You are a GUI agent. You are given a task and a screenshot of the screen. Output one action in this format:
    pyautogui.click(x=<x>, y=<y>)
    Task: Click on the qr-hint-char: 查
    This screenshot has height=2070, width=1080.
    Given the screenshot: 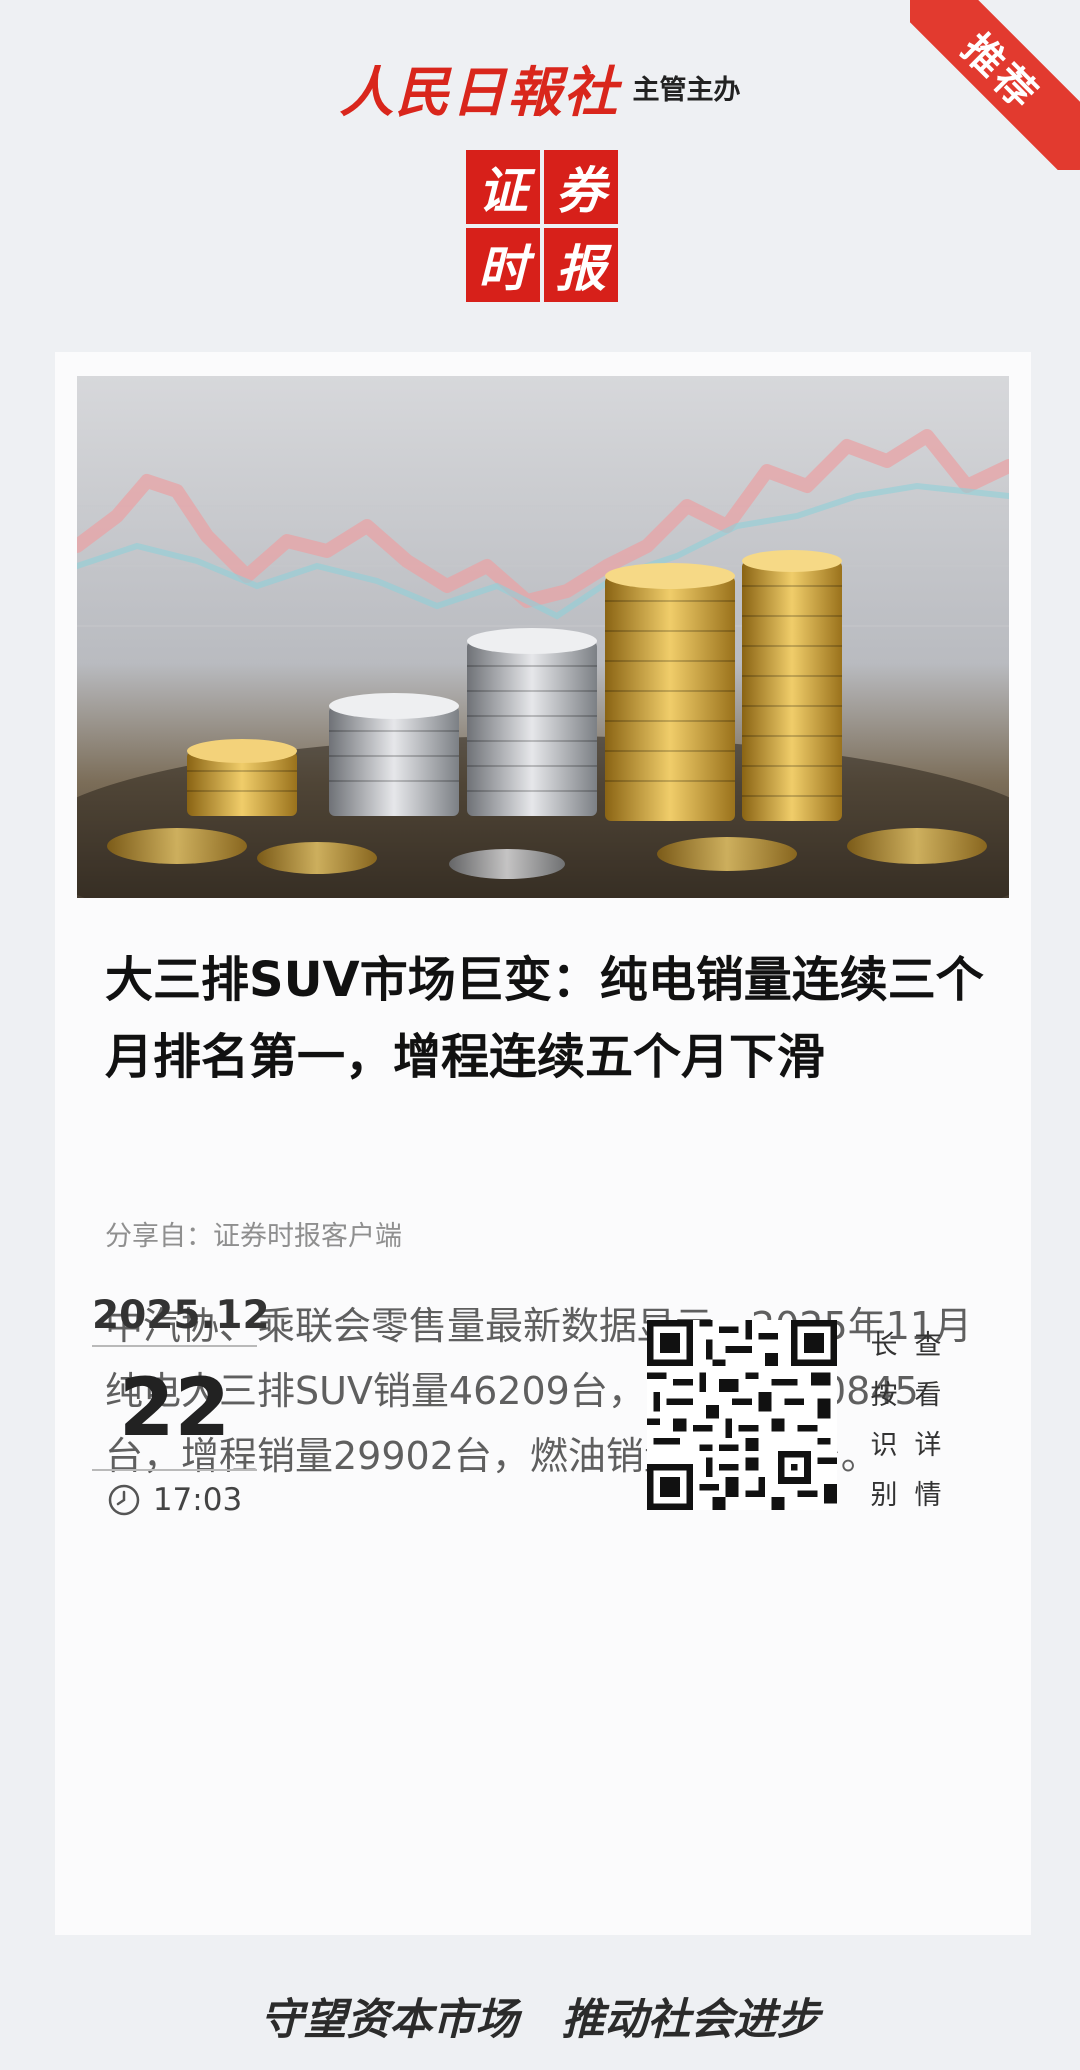 What is the action you would take?
    pyautogui.click(x=928, y=1345)
    